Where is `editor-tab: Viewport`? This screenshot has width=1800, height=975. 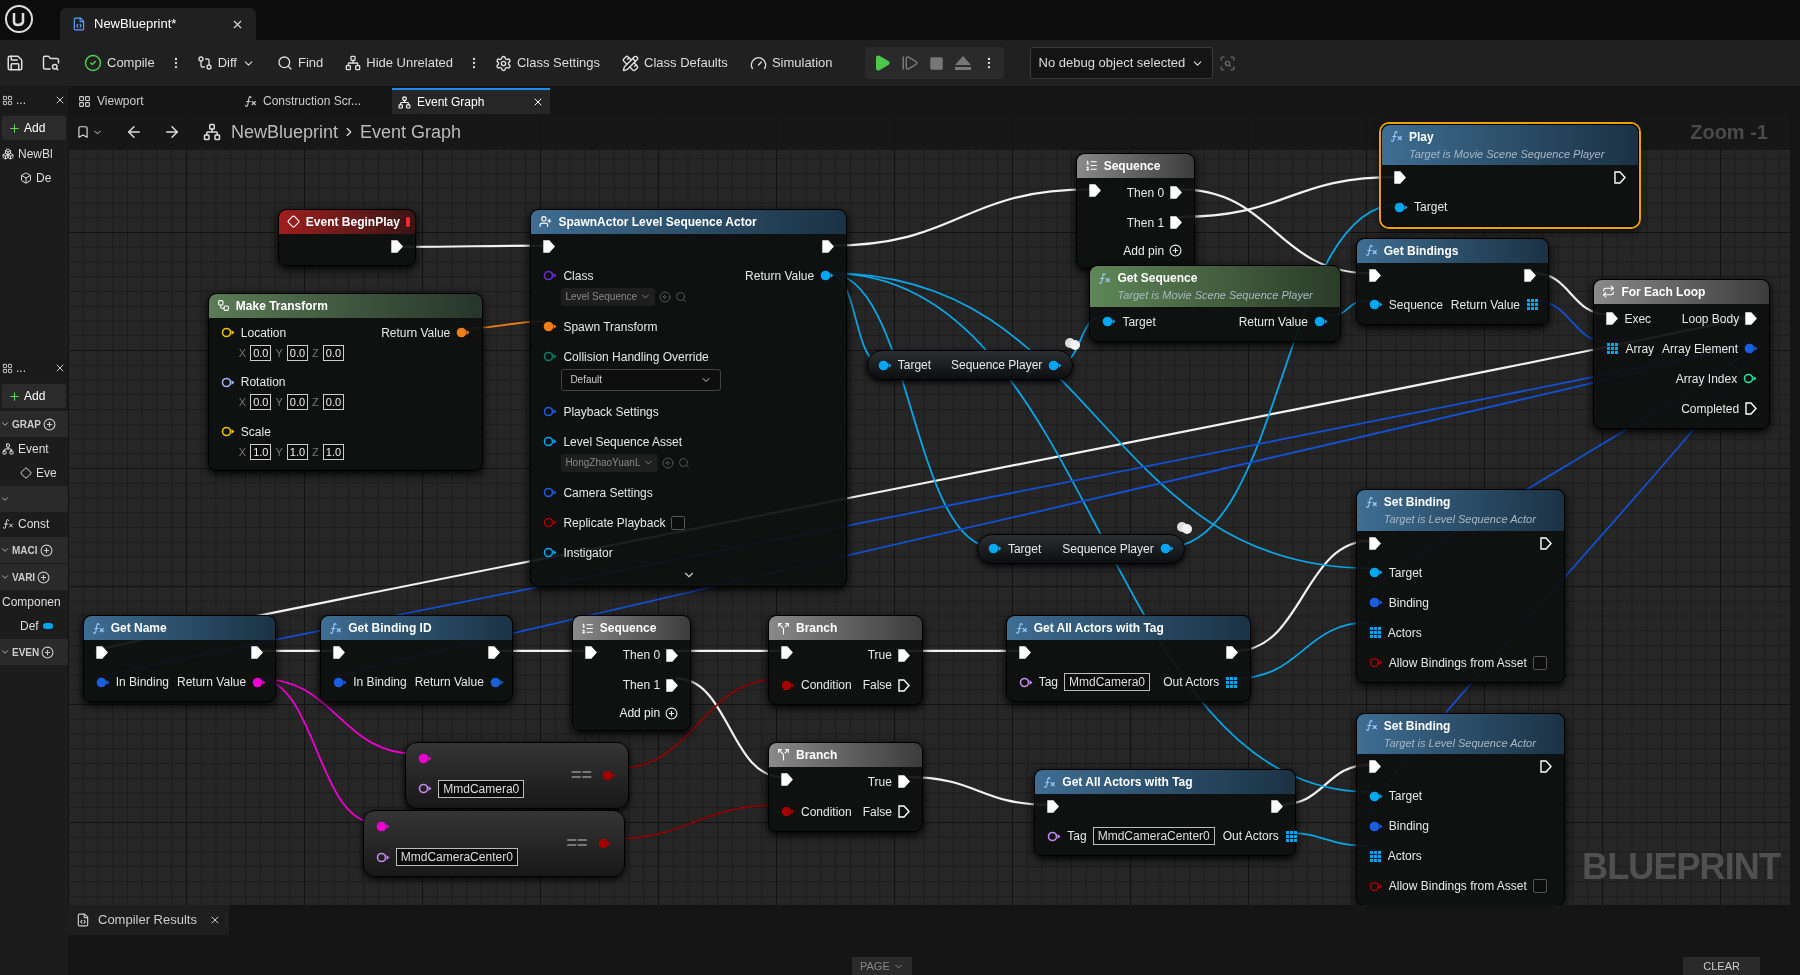 editor-tab: Viewport is located at coordinates (151, 101).